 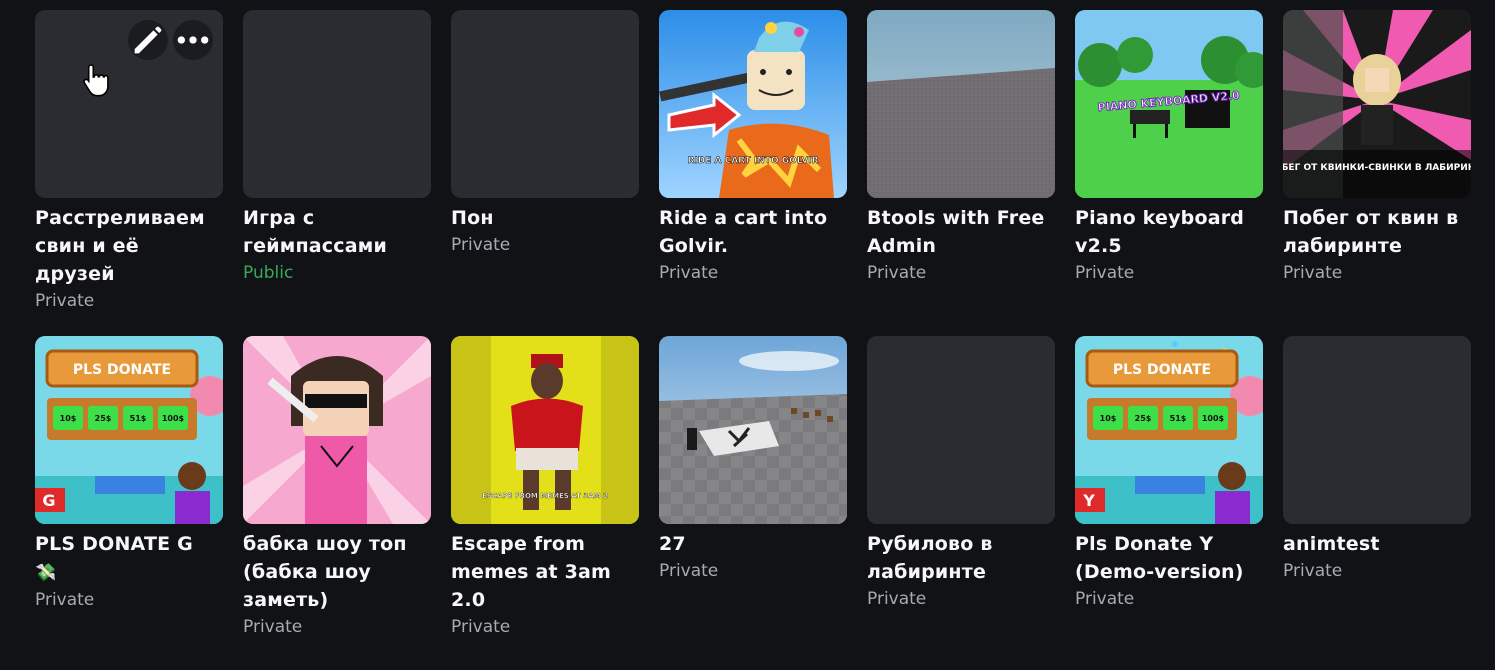 I want to click on game-title: Pls Donate Y (Demo-version), so click(x=1169, y=558).